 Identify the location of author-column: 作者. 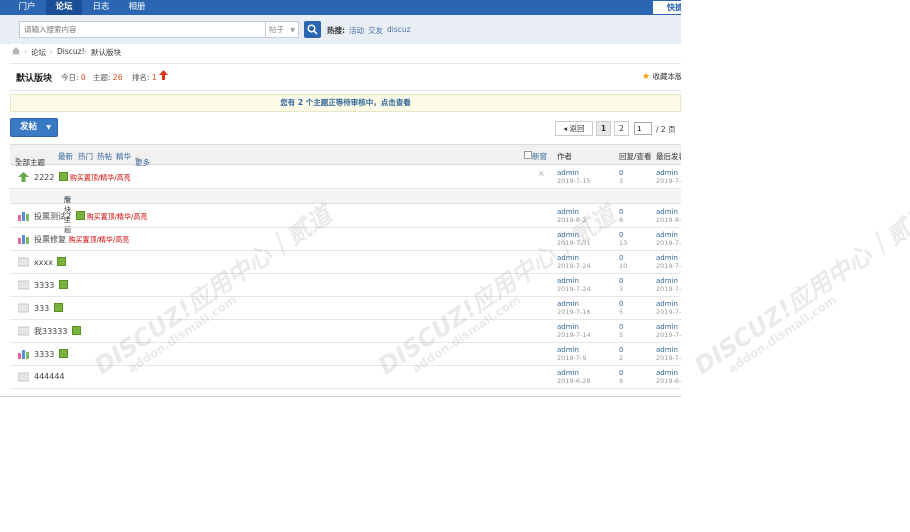
(564, 156).